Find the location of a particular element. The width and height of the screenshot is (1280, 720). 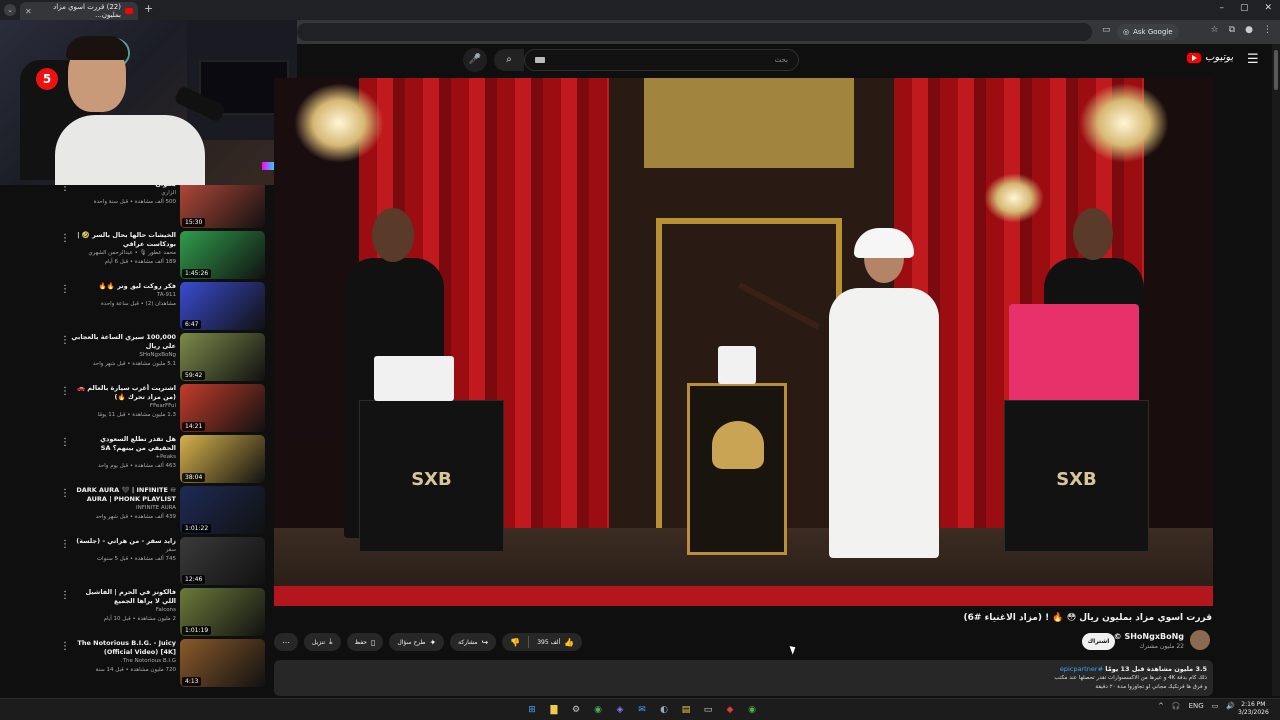

channel-name: TA-911 is located at coordinates (123, 295).